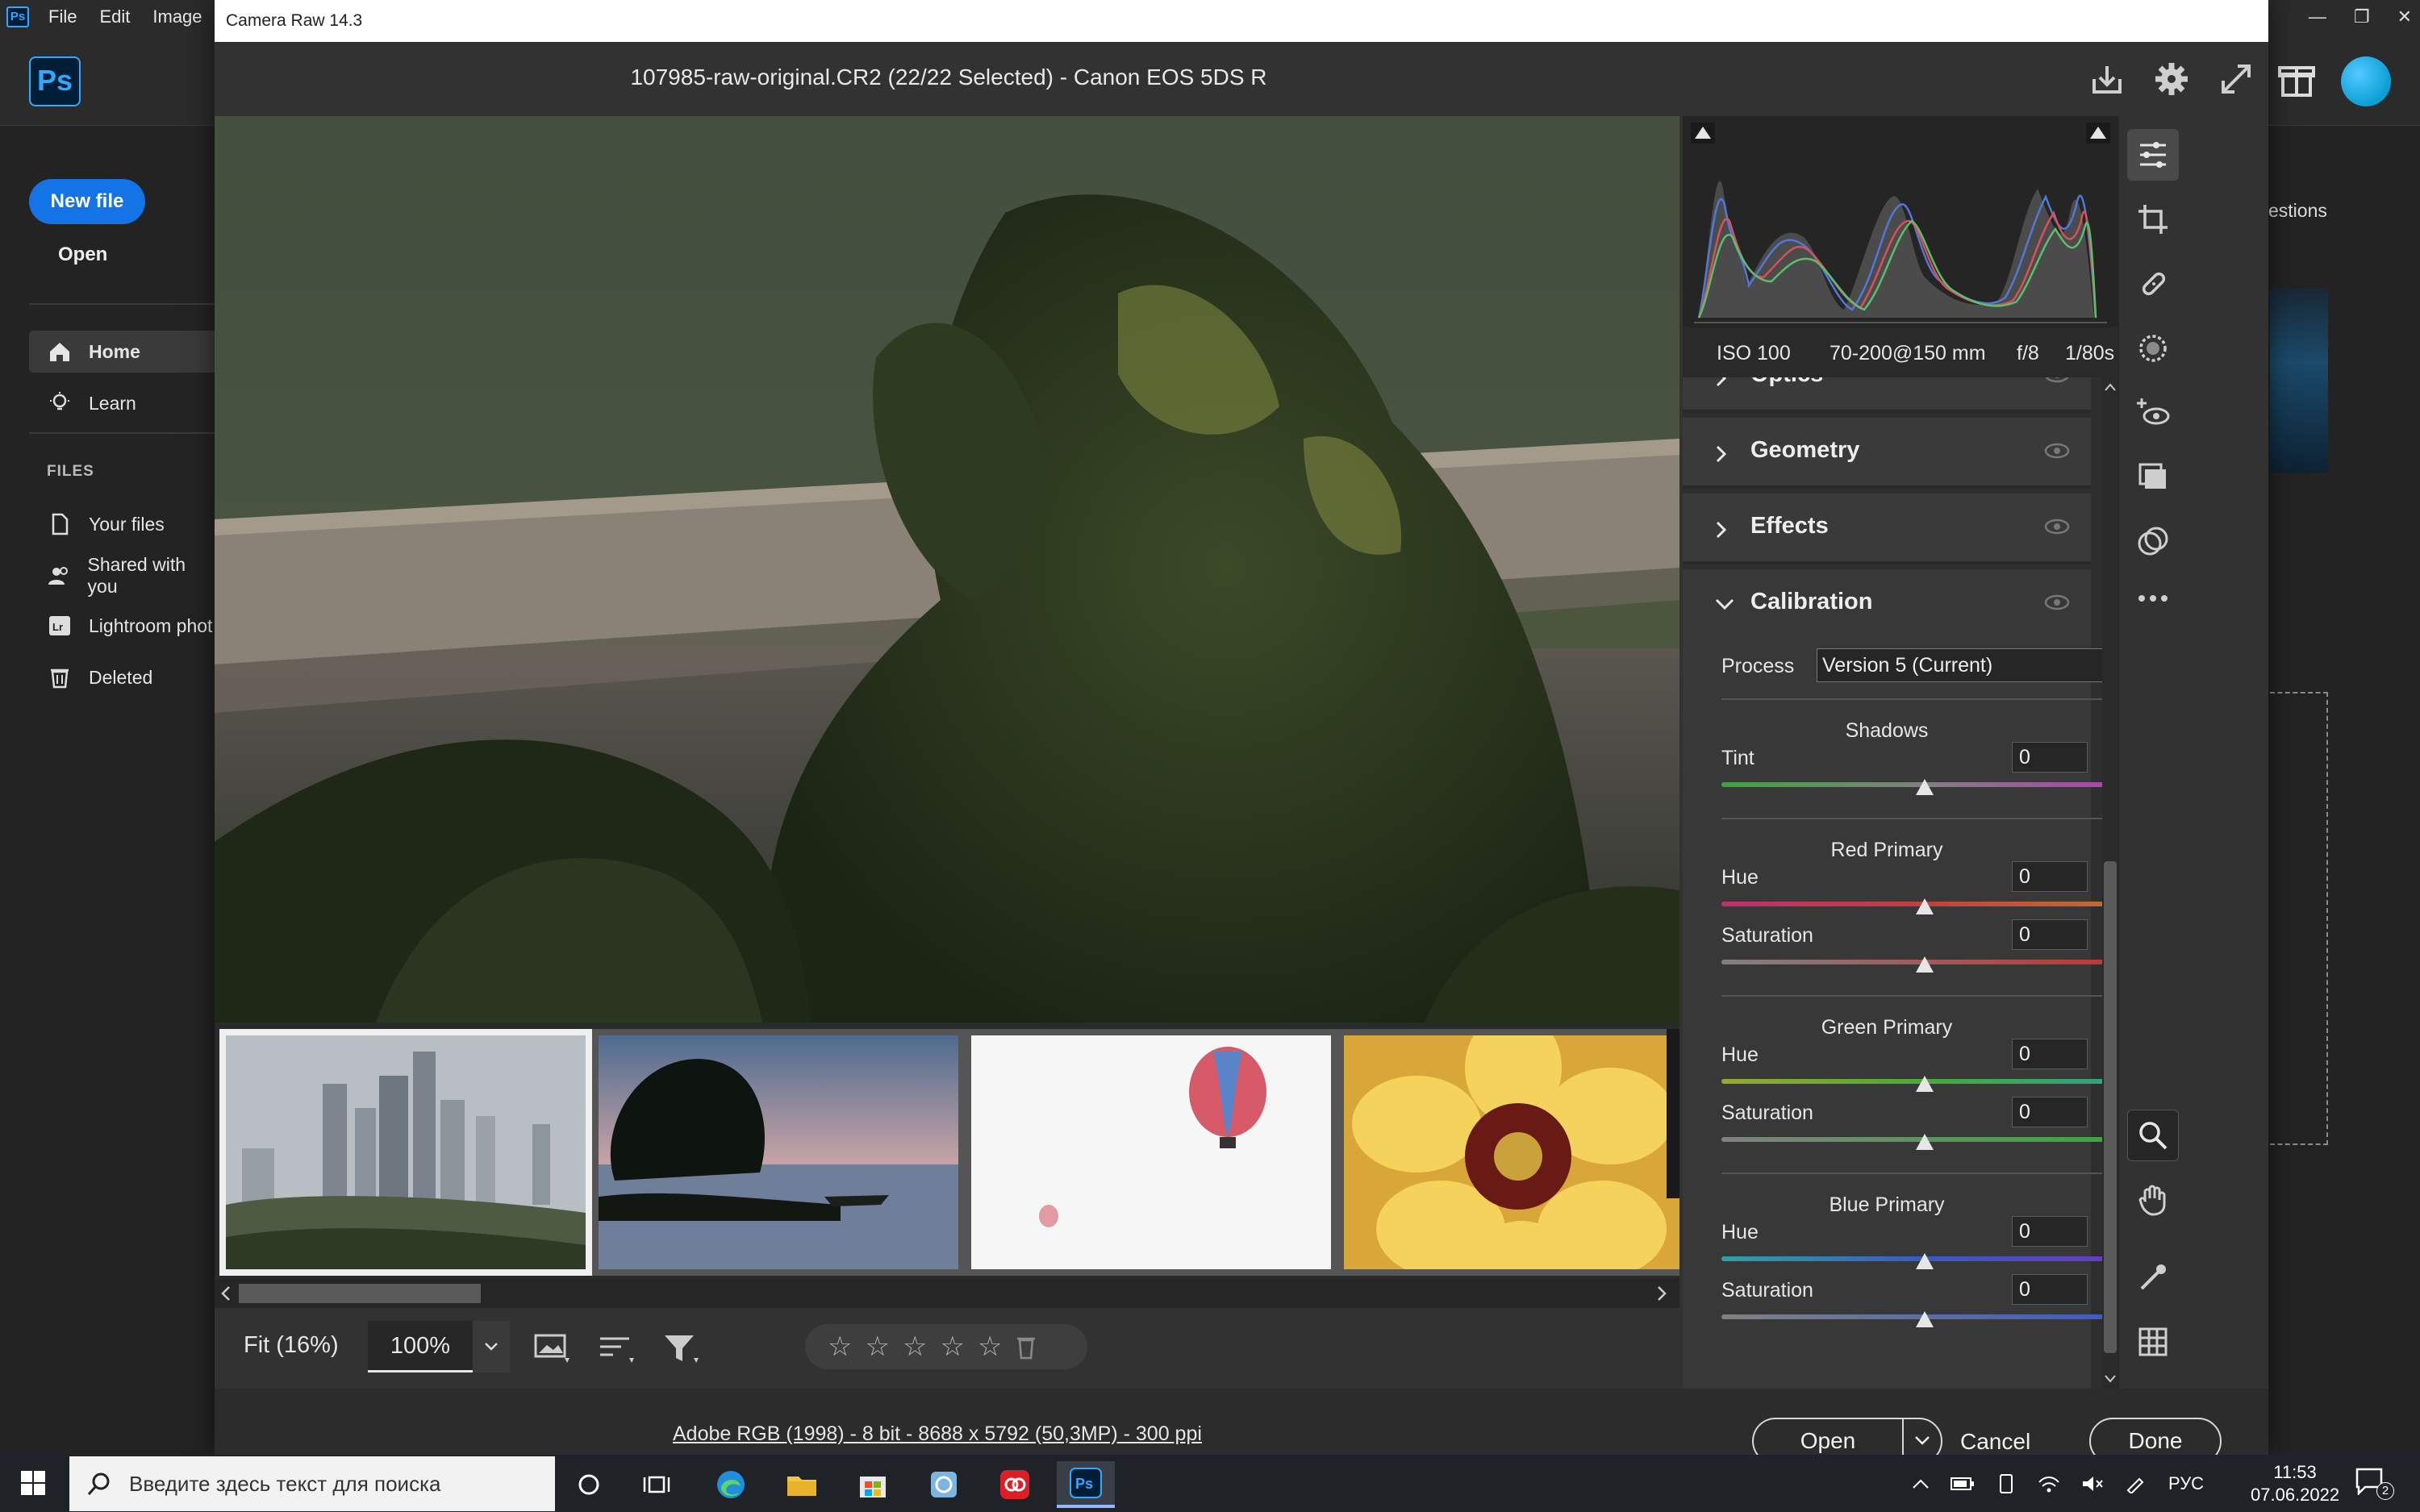 This screenshot has height=1512, width=2420. I want to click on red-hue-slider-thumb, so click(1925, 906).